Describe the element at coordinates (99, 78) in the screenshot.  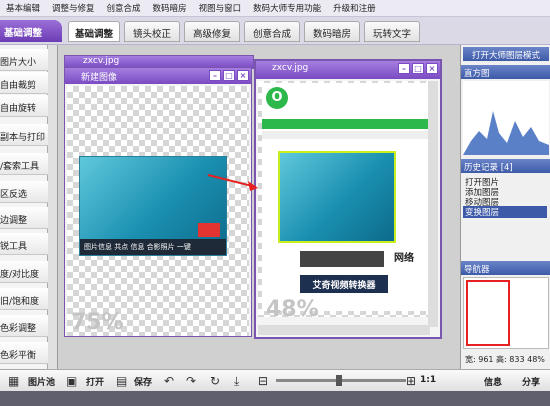
I see `window-new-image-title: 新建图像` at that location.